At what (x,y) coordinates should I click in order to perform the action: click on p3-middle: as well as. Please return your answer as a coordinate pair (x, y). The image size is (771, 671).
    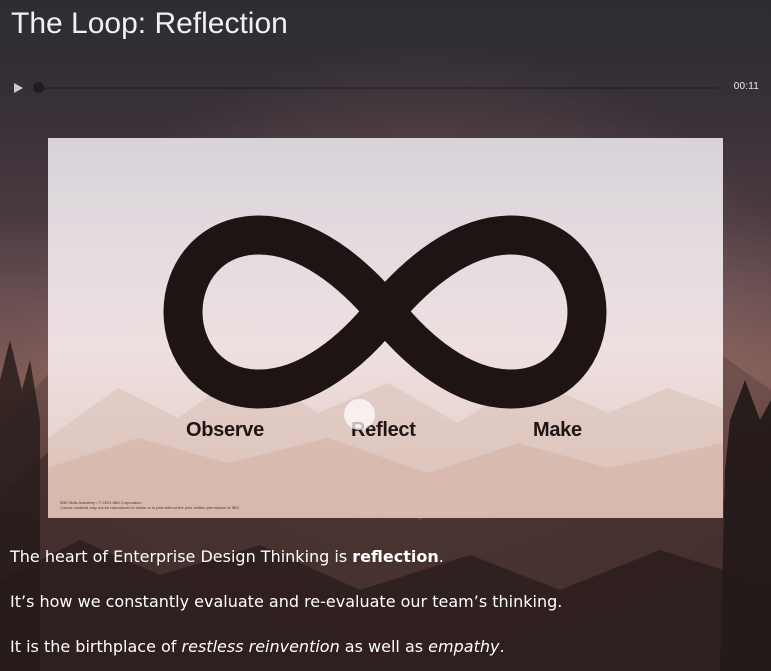
    Looking at the image, I should click on (384, 646).